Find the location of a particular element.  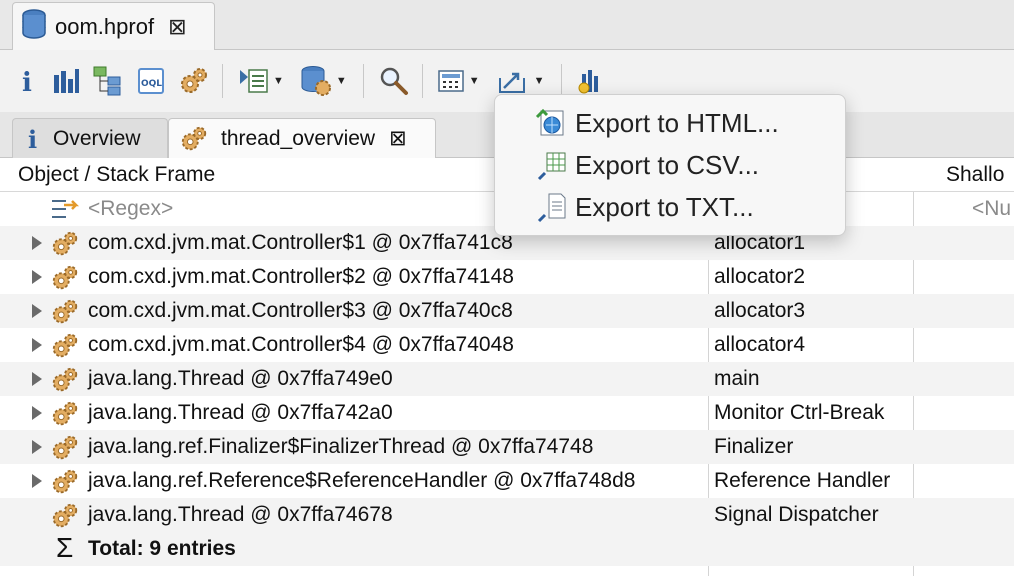

object-cell: java.lang.Thread @ 0x7ffa742a0 is located at coordinates (240, 412).